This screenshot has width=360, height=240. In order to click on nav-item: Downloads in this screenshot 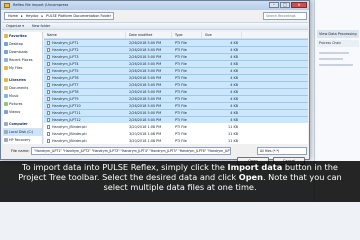, I will do `click(22, 52)`.